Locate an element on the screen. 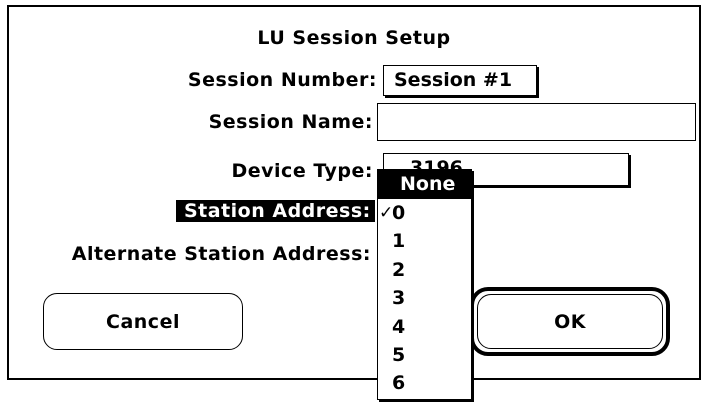 Image resolution: width=710 pixels, height=404 pixels. session-number-label: Session Number: is located at coordinates (282, 80).